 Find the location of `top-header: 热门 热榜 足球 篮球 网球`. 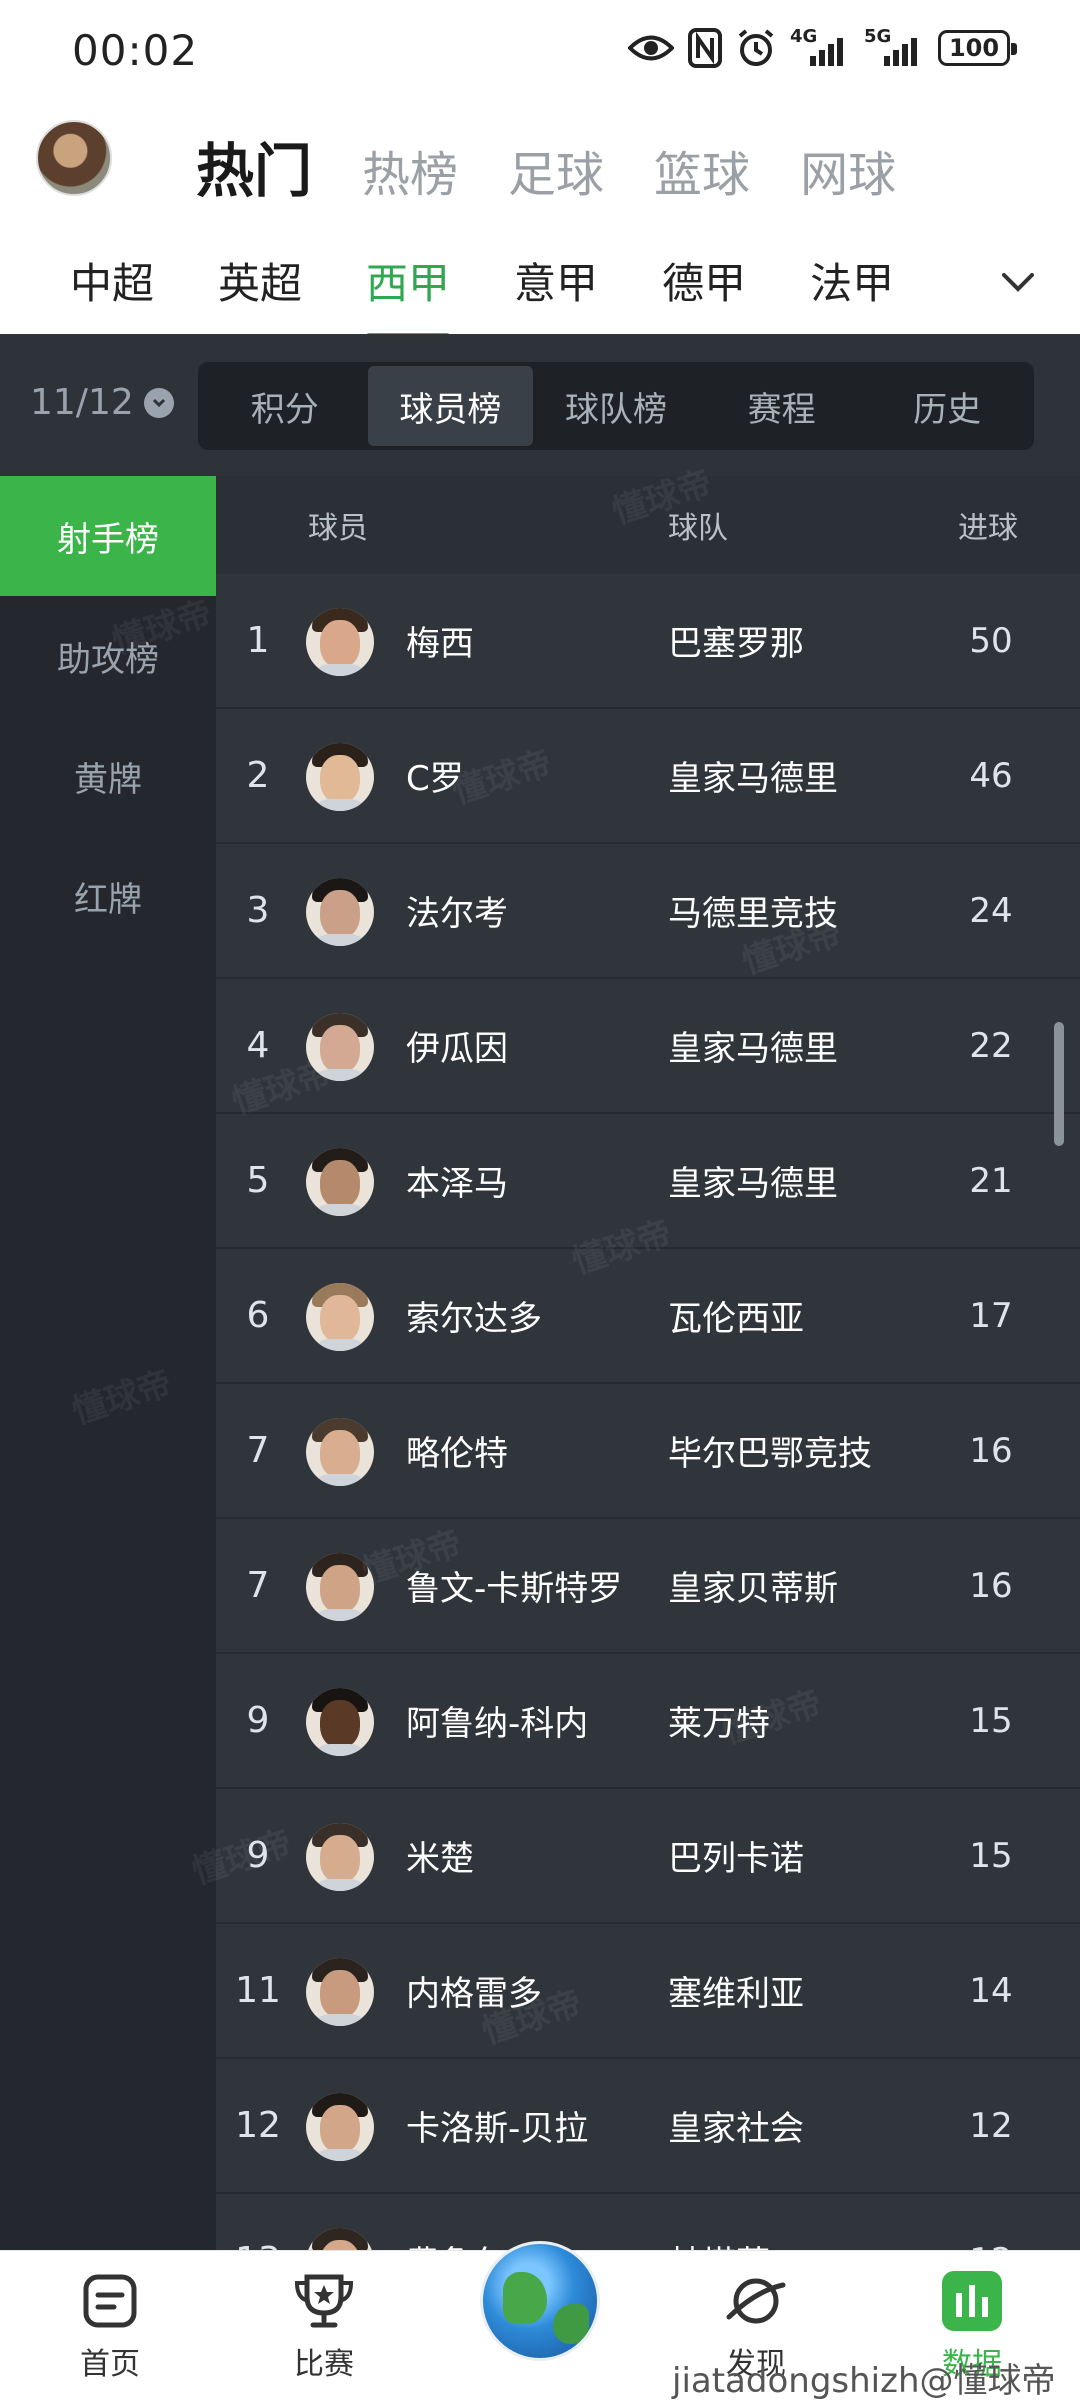

top-header: 热门 热榜 足球 篮球 网球 is located at coordinates (540, 168).